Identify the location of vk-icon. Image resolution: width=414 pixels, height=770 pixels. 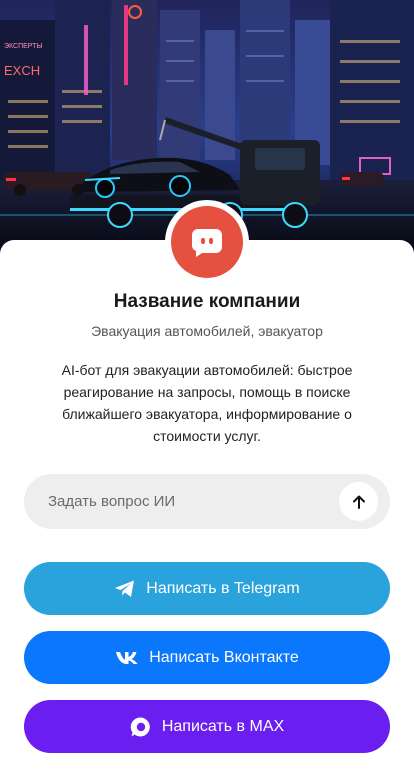
(127, 658).